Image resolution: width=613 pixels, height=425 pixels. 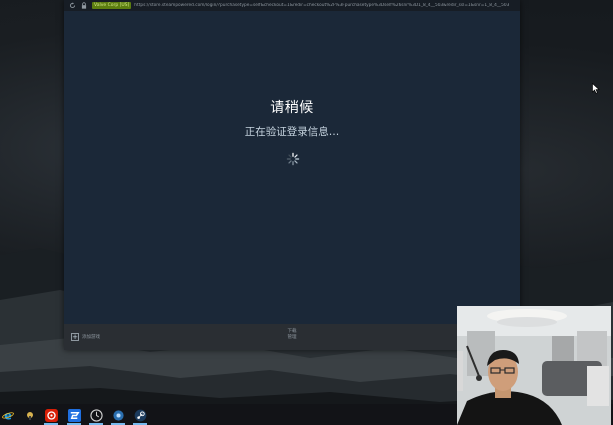 I want to click on add-game-button: + 添加游戏, so click(x=85, y=337).